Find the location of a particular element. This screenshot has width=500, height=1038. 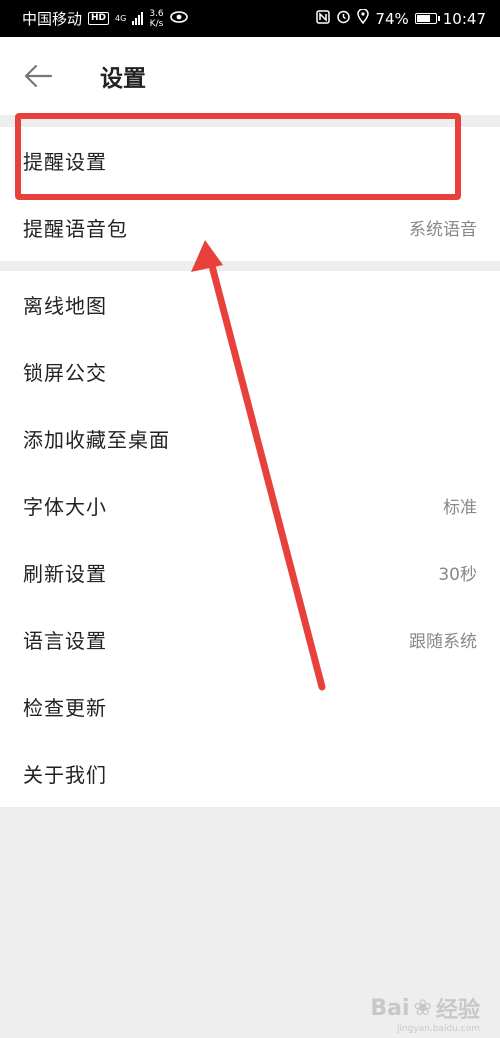

clock: 10:47 is located at coordinates (464, 18).